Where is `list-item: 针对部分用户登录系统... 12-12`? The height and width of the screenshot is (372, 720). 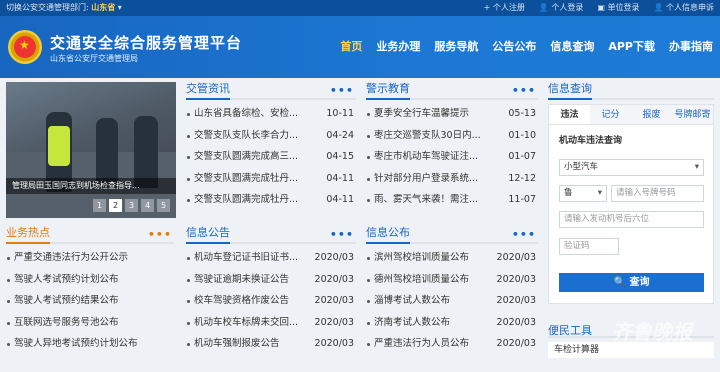
list-item: 针对部分用户登录系统... 12-12 is located at coordinates (452, 179).